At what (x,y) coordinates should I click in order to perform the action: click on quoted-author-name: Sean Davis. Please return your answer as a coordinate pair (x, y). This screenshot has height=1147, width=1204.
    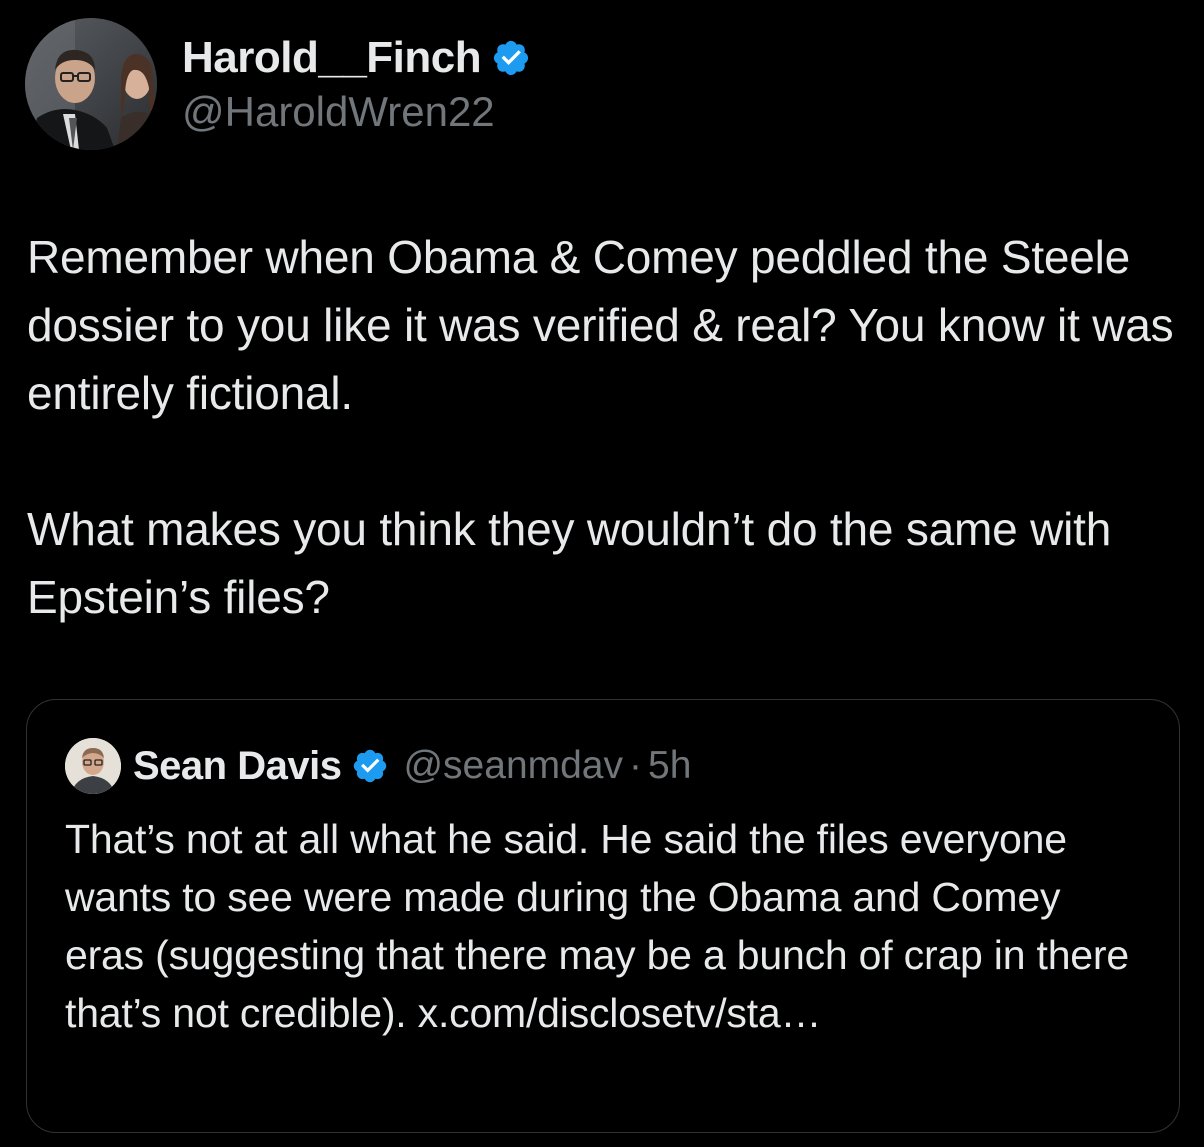
    Looking at the image, I should click on (237, 766).